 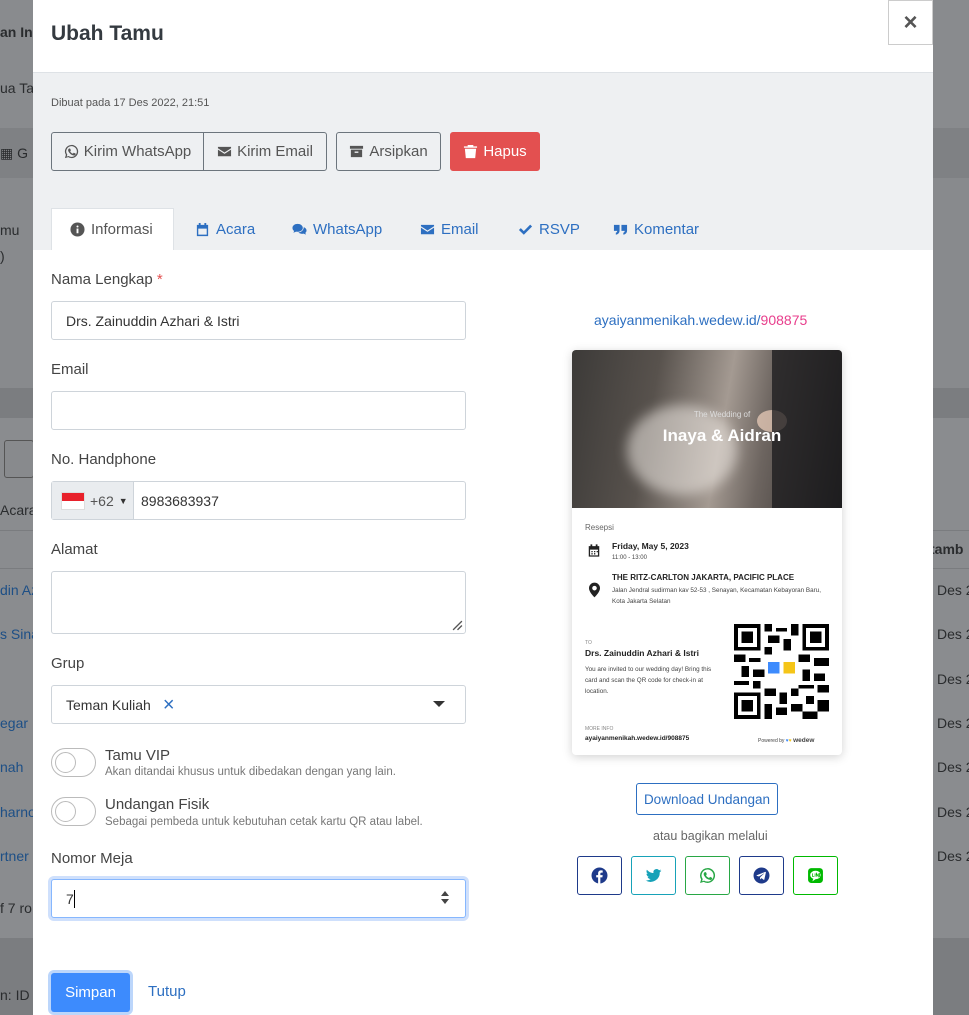 I want to click on bg-link: egar, so click(x=14, y=723).